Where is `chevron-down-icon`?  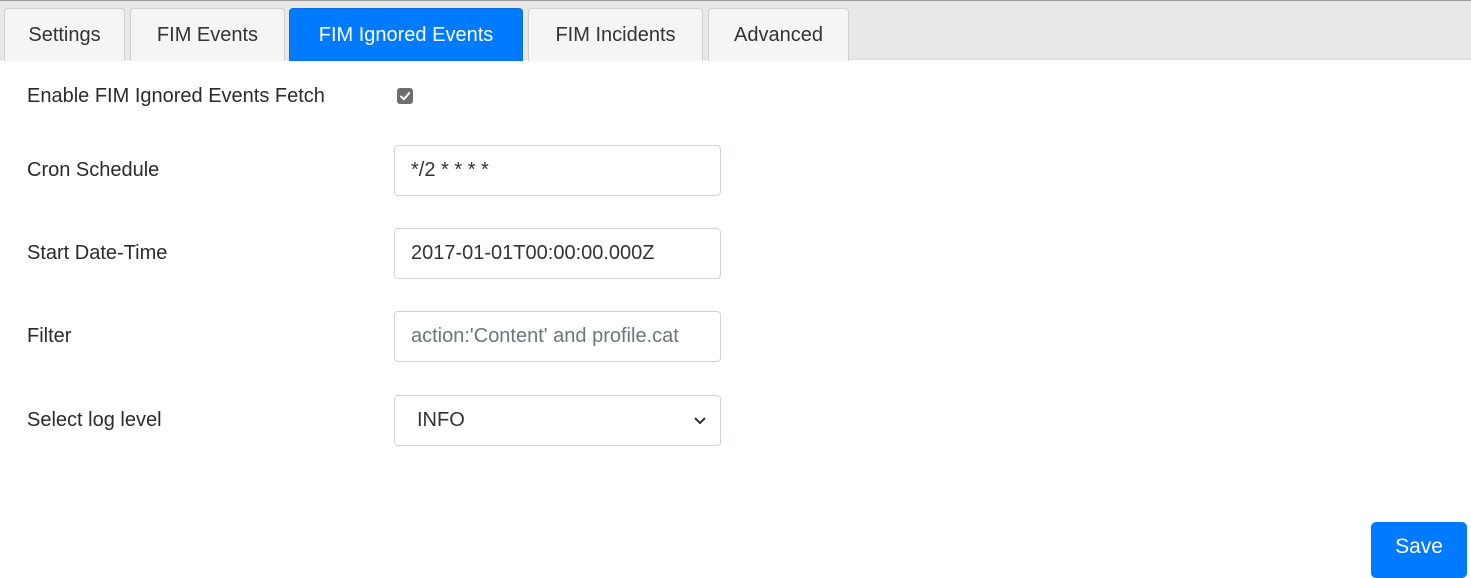
chevron-down-icon is located at coordinates (700, 420).